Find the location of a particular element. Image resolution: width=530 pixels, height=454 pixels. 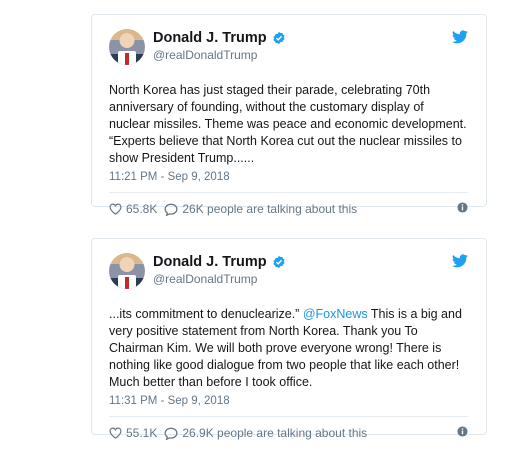

tweet-timestamp: 11:31 PM - Sep 9, 2018 is located at coordinates (288, 406).